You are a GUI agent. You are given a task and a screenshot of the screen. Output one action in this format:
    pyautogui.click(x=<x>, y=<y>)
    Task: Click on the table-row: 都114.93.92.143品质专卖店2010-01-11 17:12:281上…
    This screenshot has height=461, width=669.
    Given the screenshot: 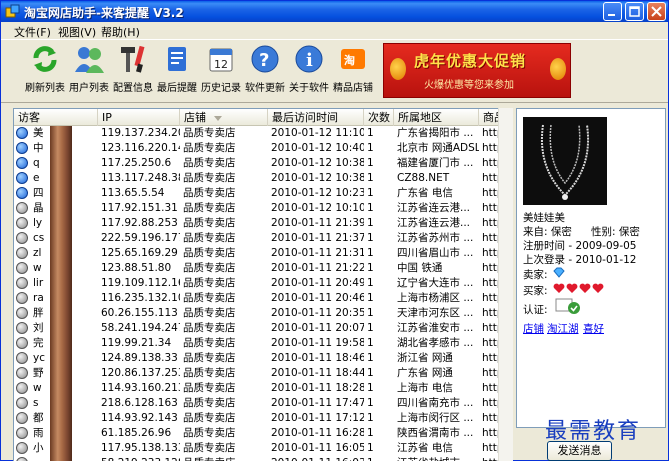 What is the action you would take?
    pyautogui.click(x=262, y=418)
    